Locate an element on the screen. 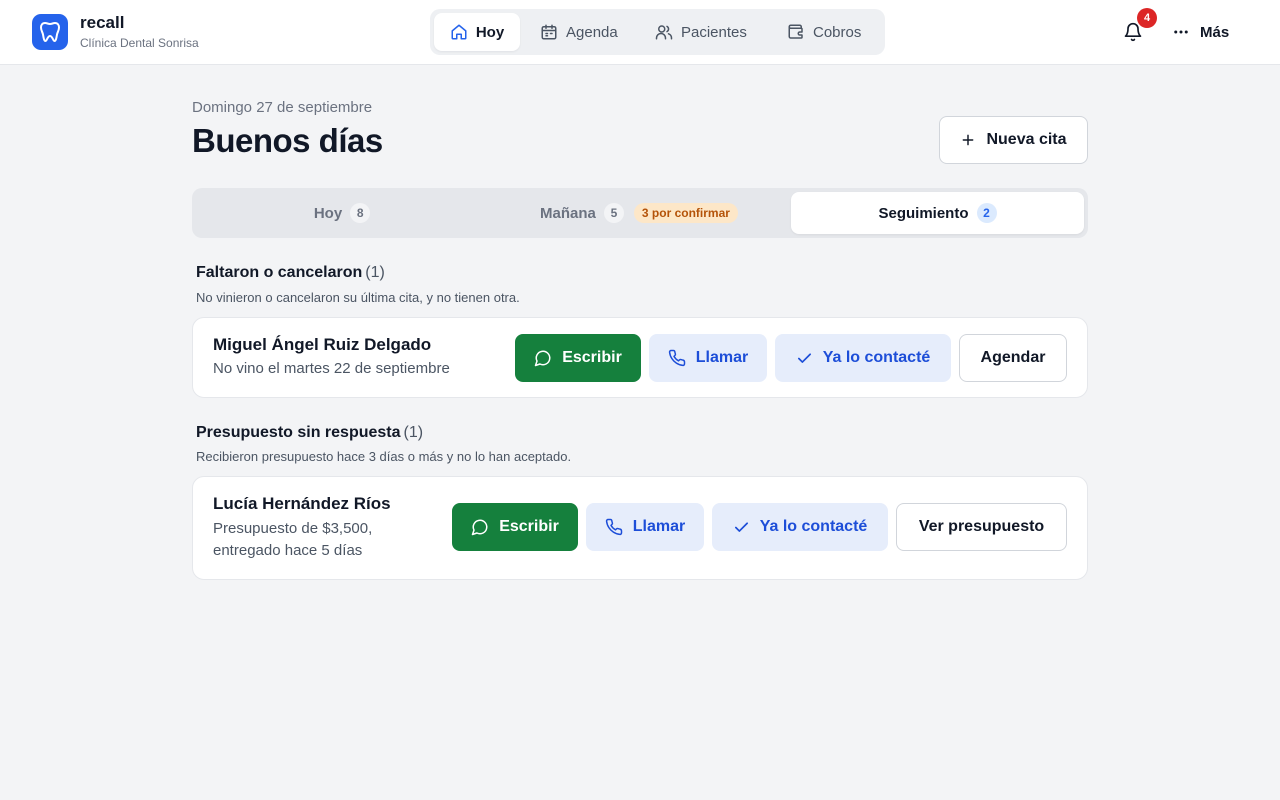 The image size is (1280, 800). section-title: Faltaron o cancelaron (1) is located at coordinates (290, 273).